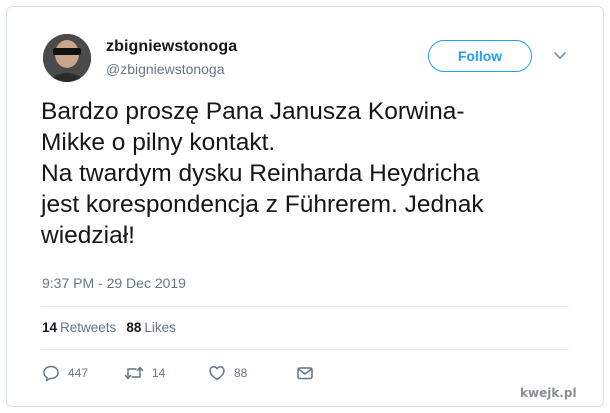 This screenshot has width=610, height=413. I want to click on user-handle: @zbigniewstonoga, so click(165, 69).